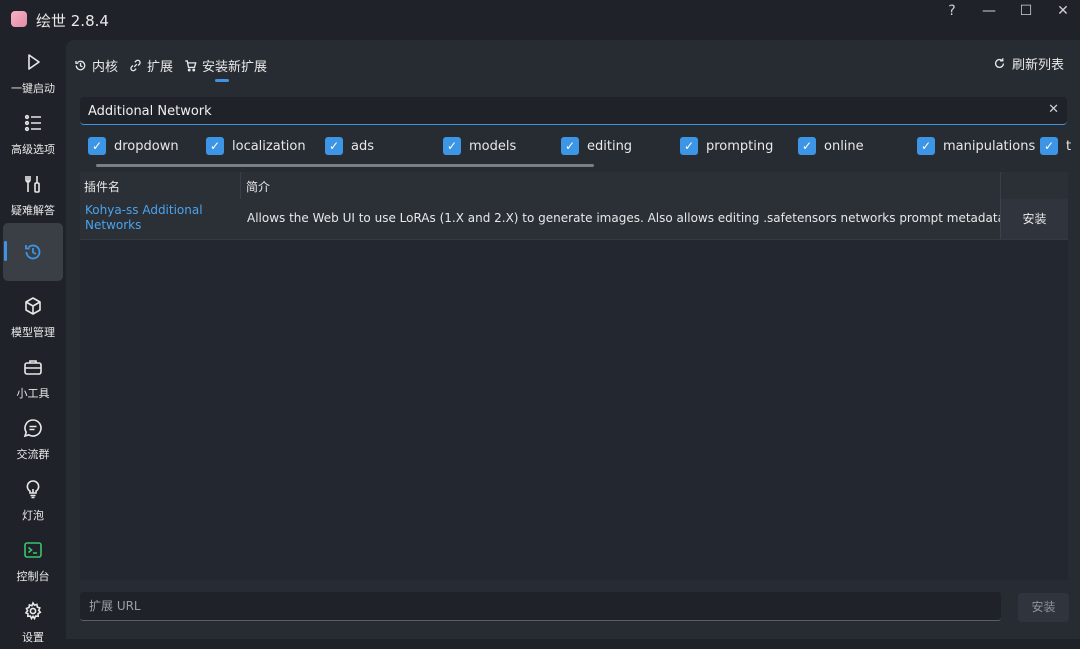 The height and width of the screenshot is (649, 1080). I want to click on help-button: ?, so click(952, 12).